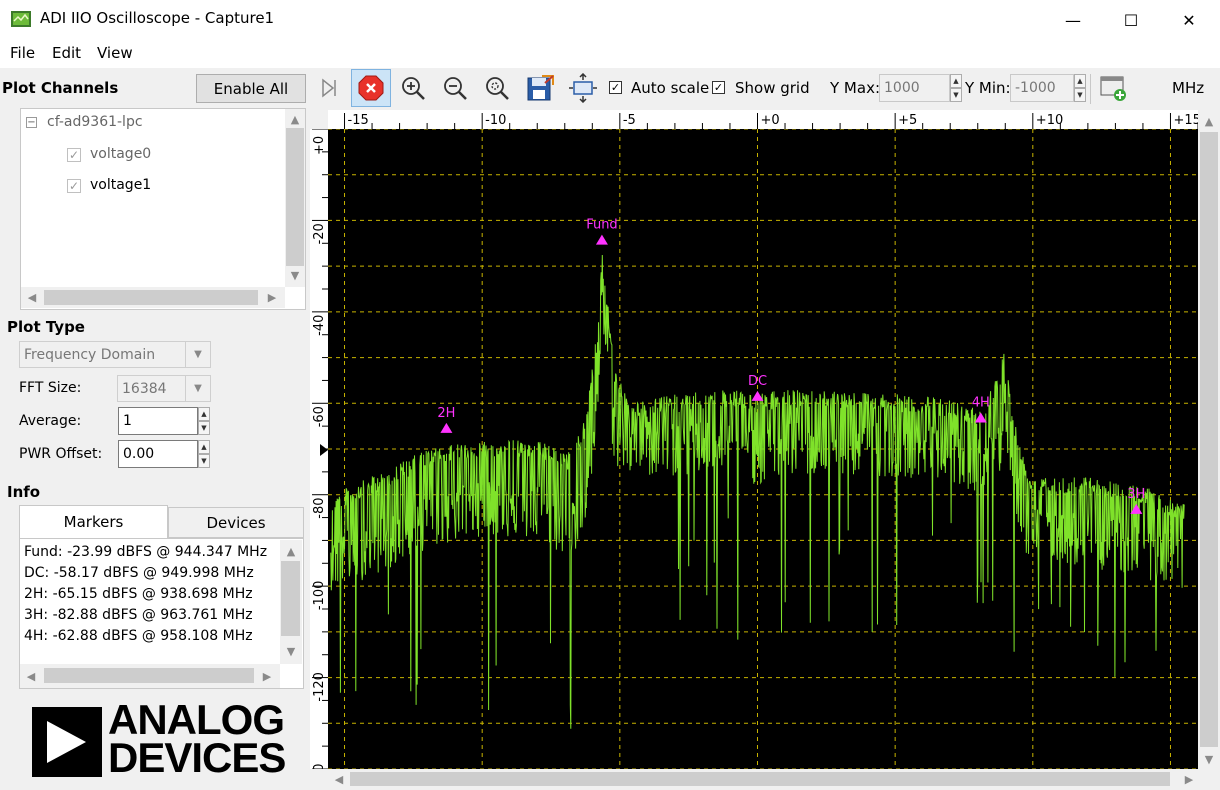 This screenshot has height=790, width=1220. What do you see at coordinates (46, 327) in the screenshot?
I see `plot-type-heading: Plot Type` at bounding box center [46, 327].